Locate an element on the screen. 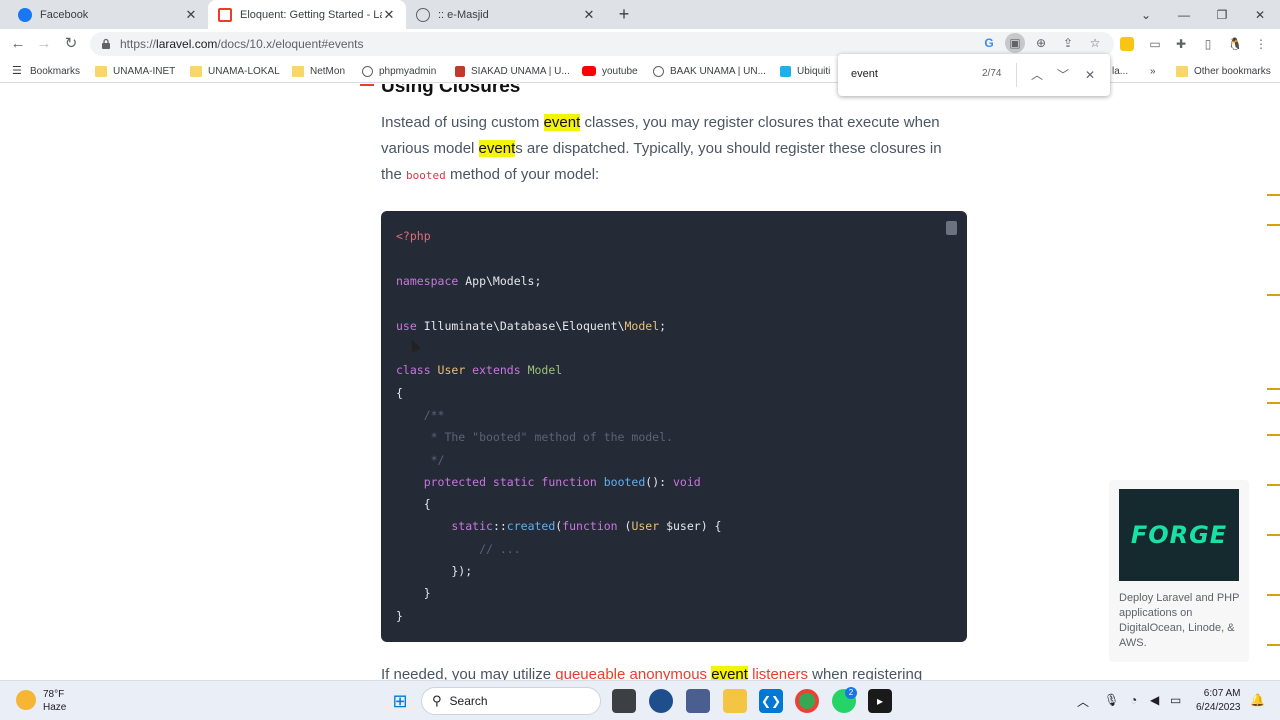 The width and height of the screenshot is (1280, 720). clipboard-icon is located at coordinates (951, 228).